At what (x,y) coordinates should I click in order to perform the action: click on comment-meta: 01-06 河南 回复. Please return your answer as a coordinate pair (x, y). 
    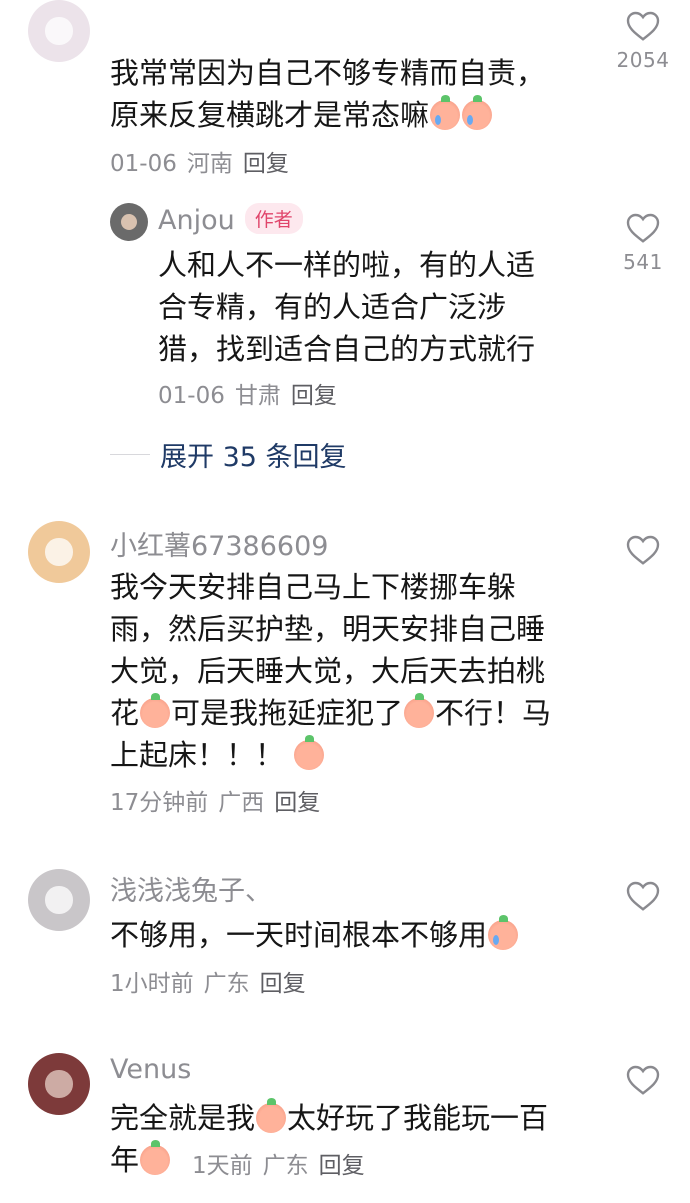
    Looking at the image, I should click on (204, 161).